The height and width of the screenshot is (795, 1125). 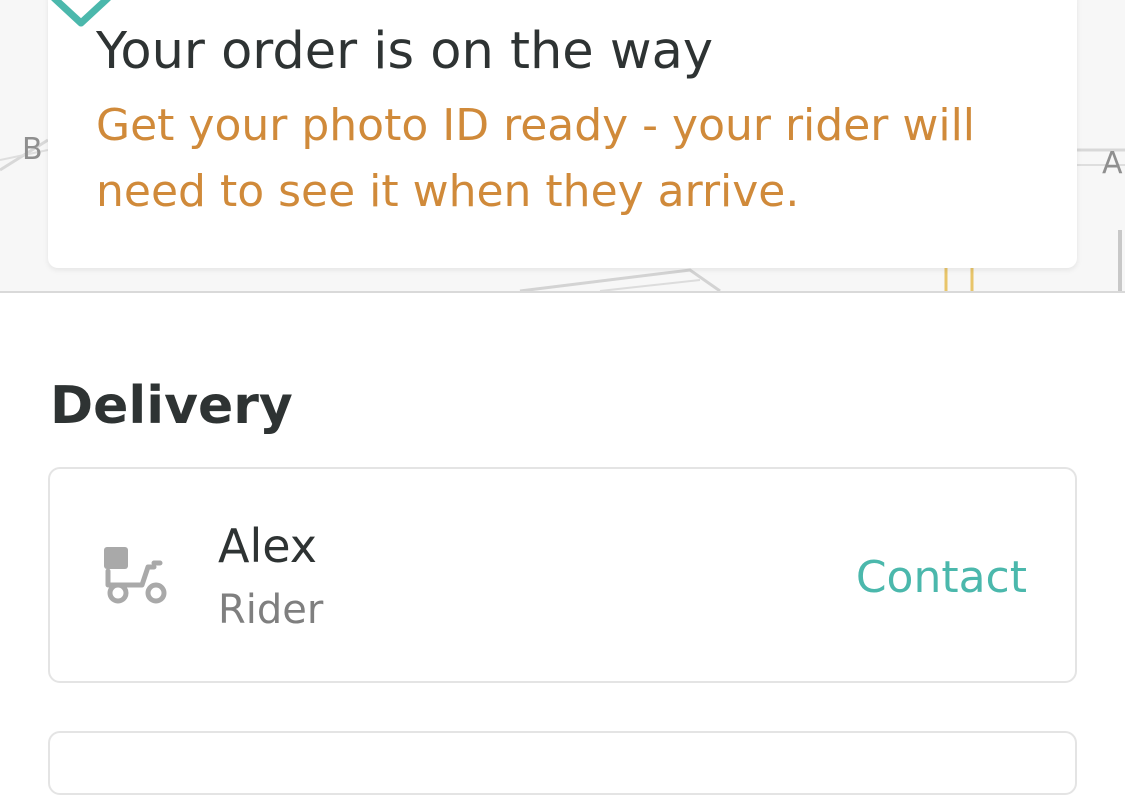 What do you see at coordinates (81, 15) in the screenshot?
I see `chevron-down-icon` at bounding box center [81, 15].